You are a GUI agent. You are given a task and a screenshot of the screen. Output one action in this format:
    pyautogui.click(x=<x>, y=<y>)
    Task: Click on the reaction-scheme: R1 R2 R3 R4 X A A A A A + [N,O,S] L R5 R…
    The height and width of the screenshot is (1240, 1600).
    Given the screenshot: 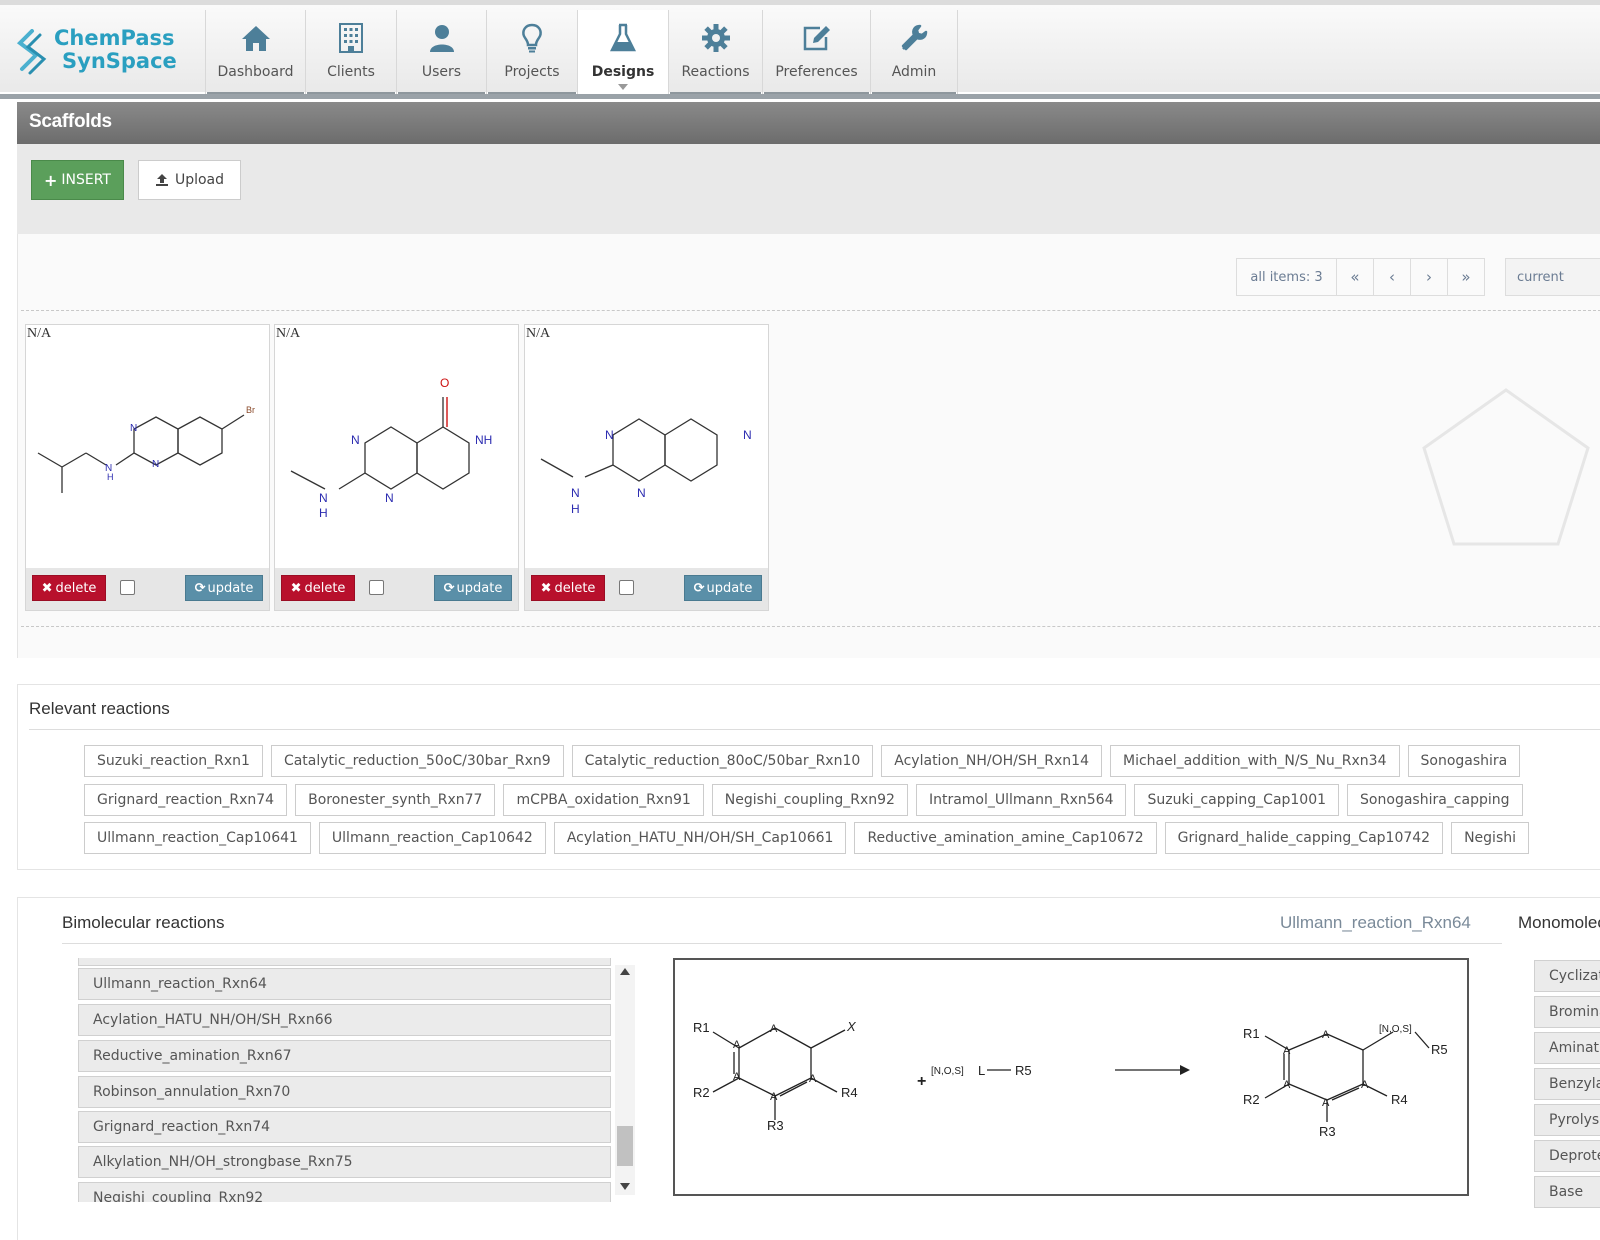 What is the action you would take?
    pyautogui.click(x=1071, y=1077)
    